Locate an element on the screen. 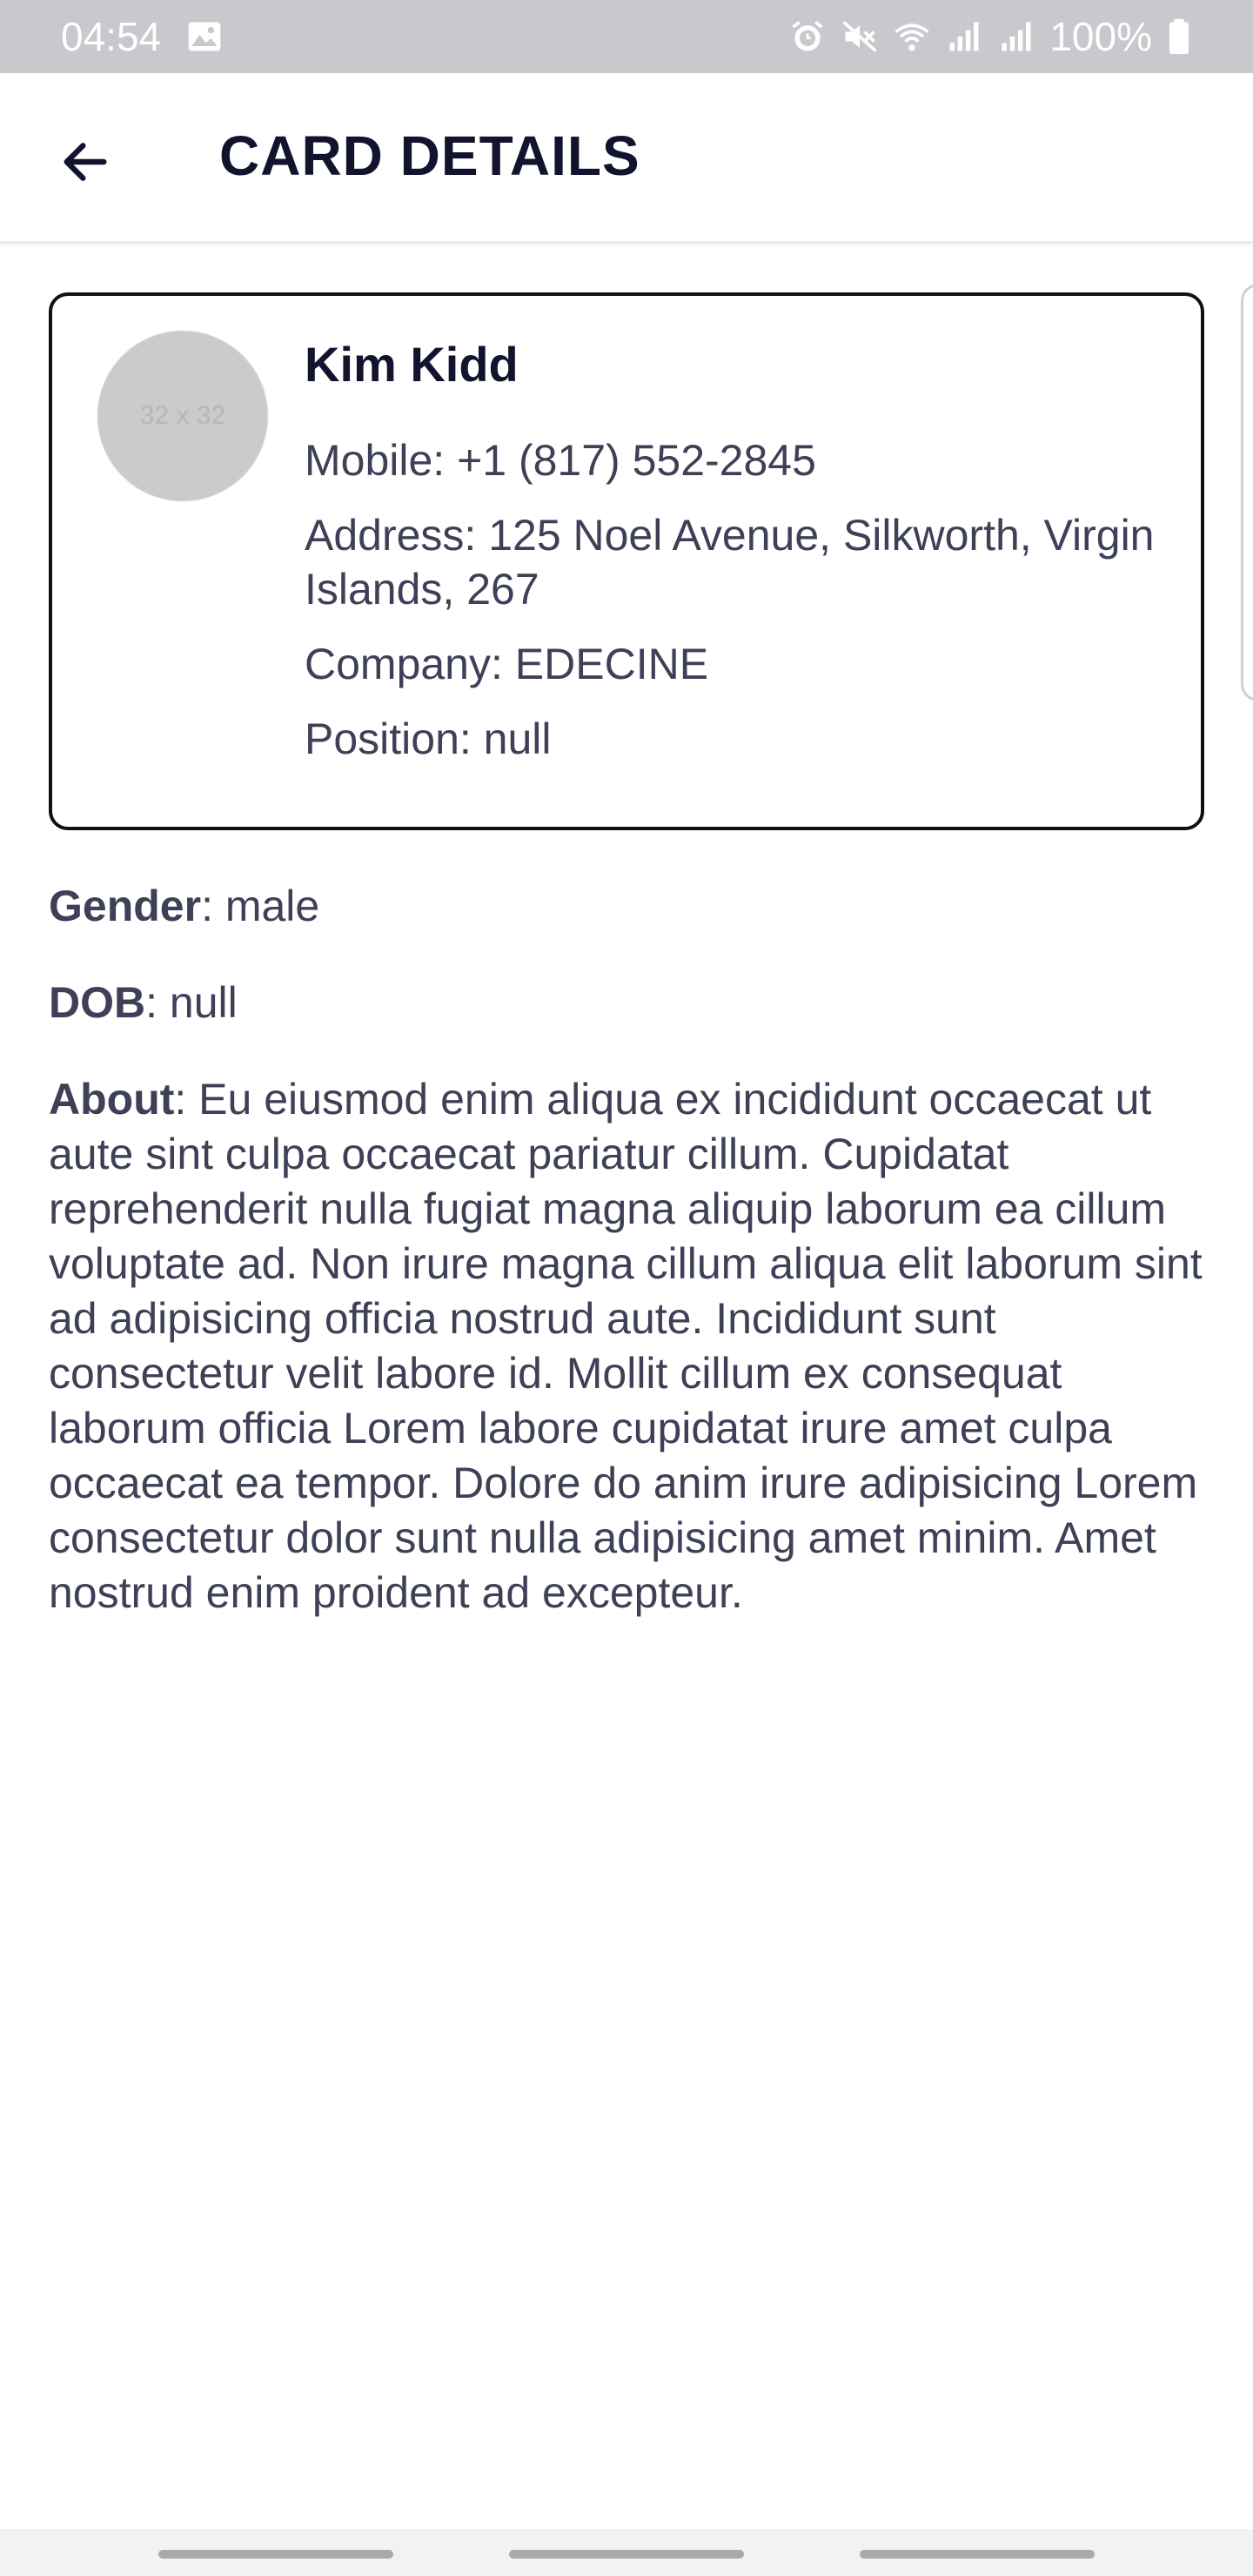 The image size is (1253, 2576). app-bar: CARD DETAILS is located at coordinates (626, 158).